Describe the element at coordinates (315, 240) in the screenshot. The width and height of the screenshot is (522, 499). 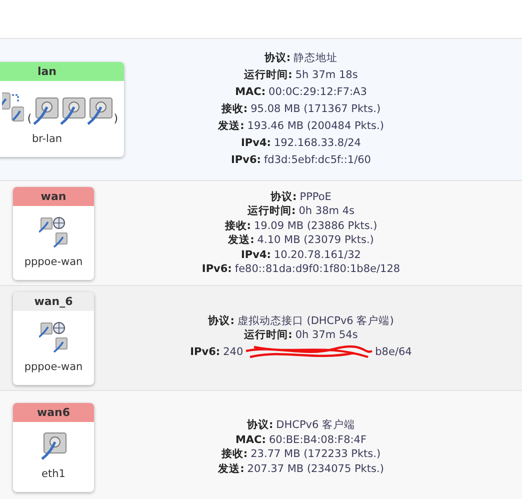
I see `info-value: 4.10 MB (23079 Pkts.)` at that location.